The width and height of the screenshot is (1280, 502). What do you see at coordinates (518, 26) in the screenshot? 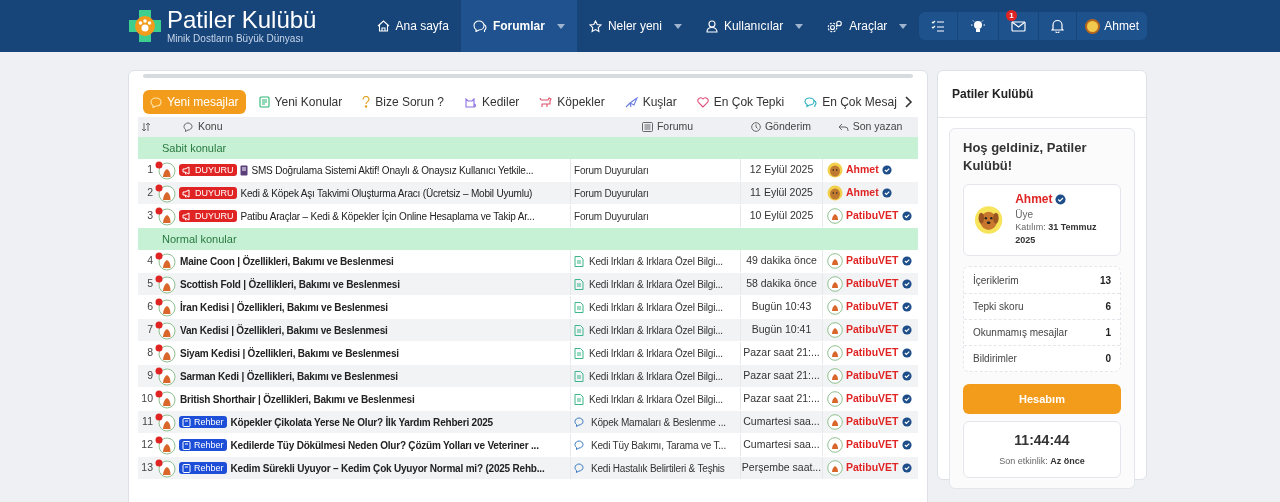
I see `nav-tab: Forumlar` at bounding box center [518, 26].